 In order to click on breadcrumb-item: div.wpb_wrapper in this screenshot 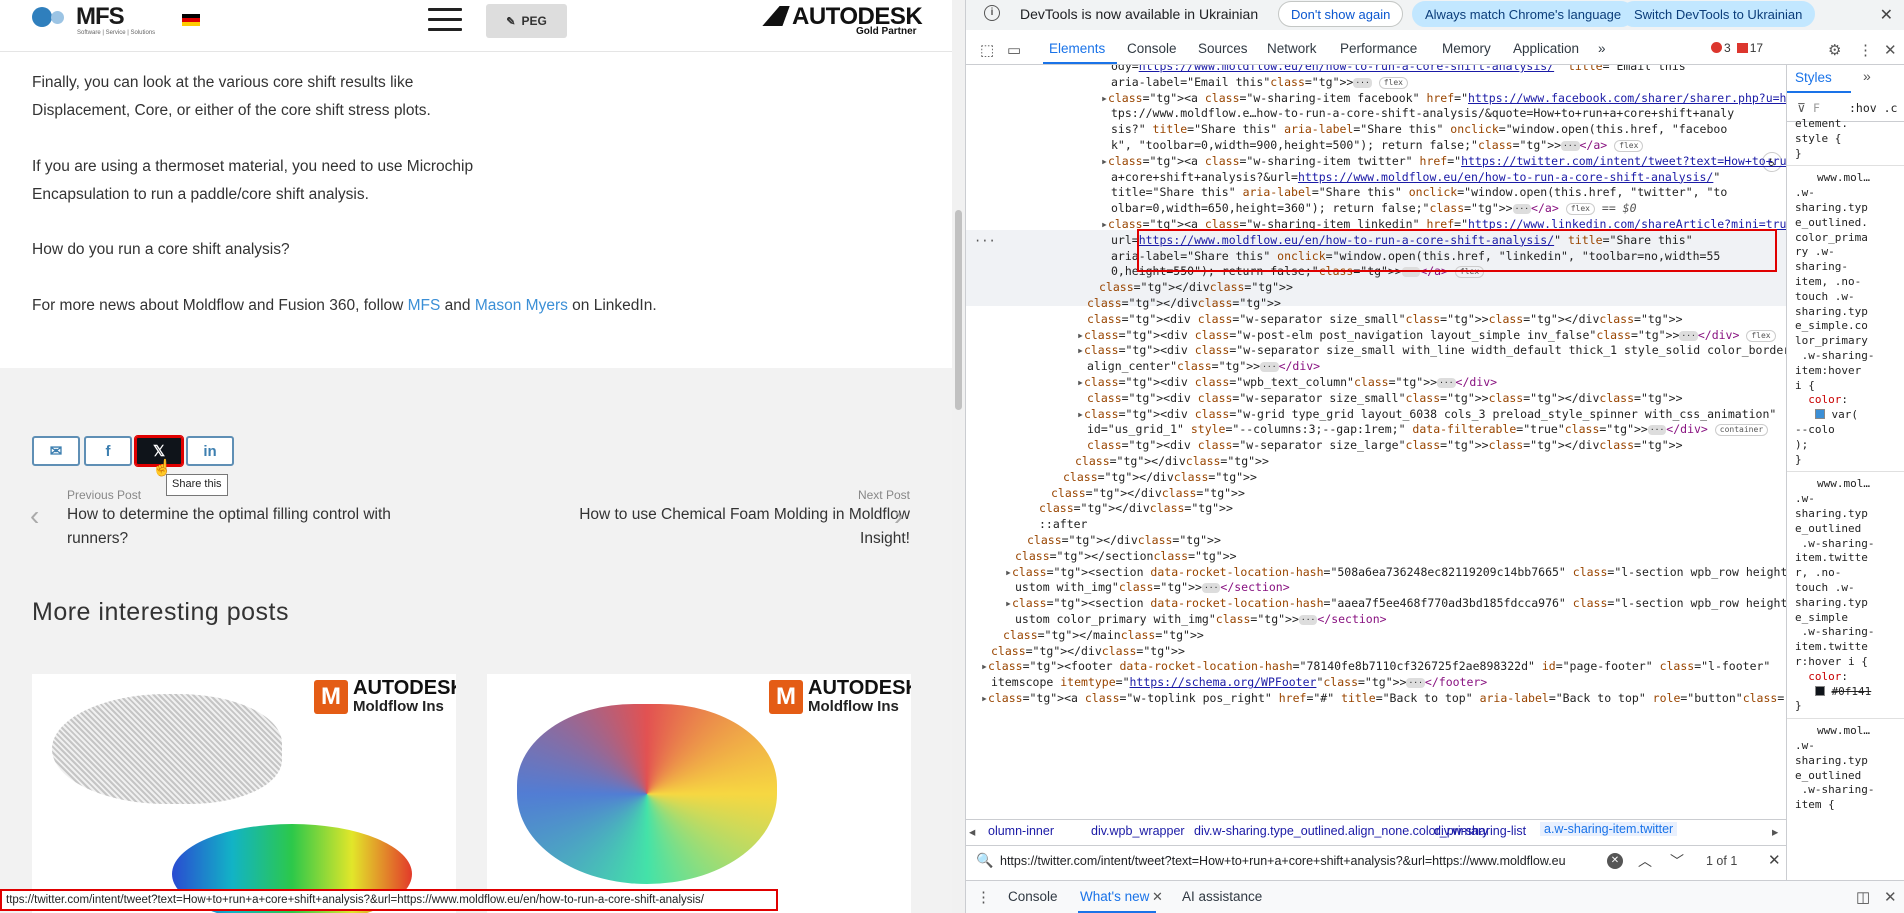, I will do `click(1138, 831)`.